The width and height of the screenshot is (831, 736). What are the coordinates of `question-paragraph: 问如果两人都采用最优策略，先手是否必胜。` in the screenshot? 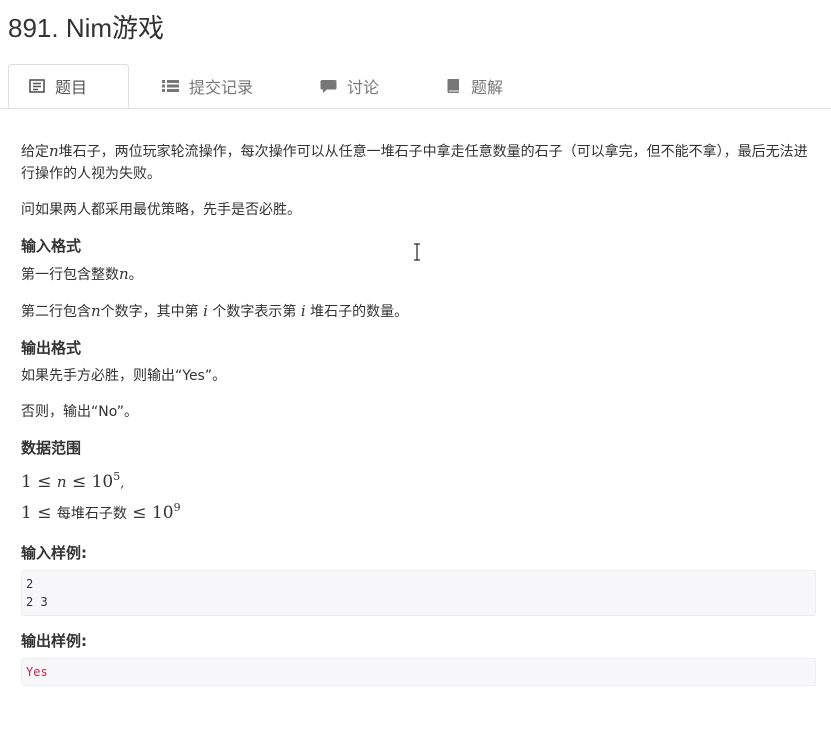 It's located at (161, 210).